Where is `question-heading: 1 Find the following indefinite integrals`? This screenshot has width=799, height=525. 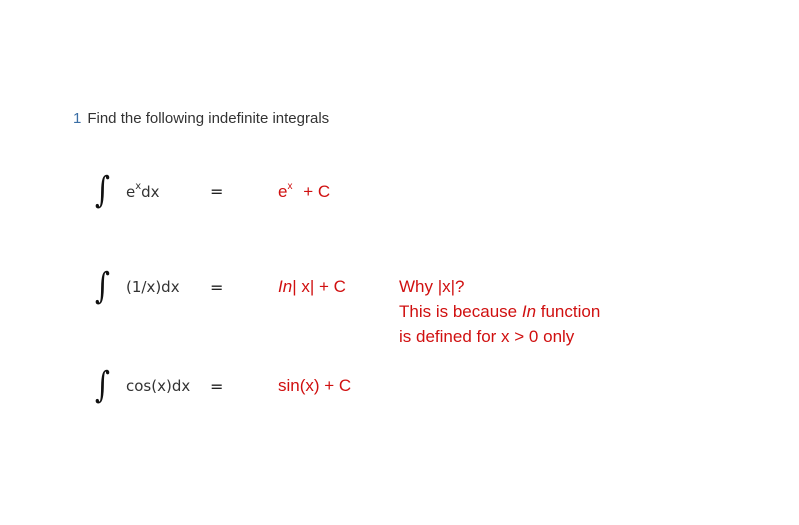 question-heading: 1 Find the following indefinite integrals is located at coordinates (201, 118).